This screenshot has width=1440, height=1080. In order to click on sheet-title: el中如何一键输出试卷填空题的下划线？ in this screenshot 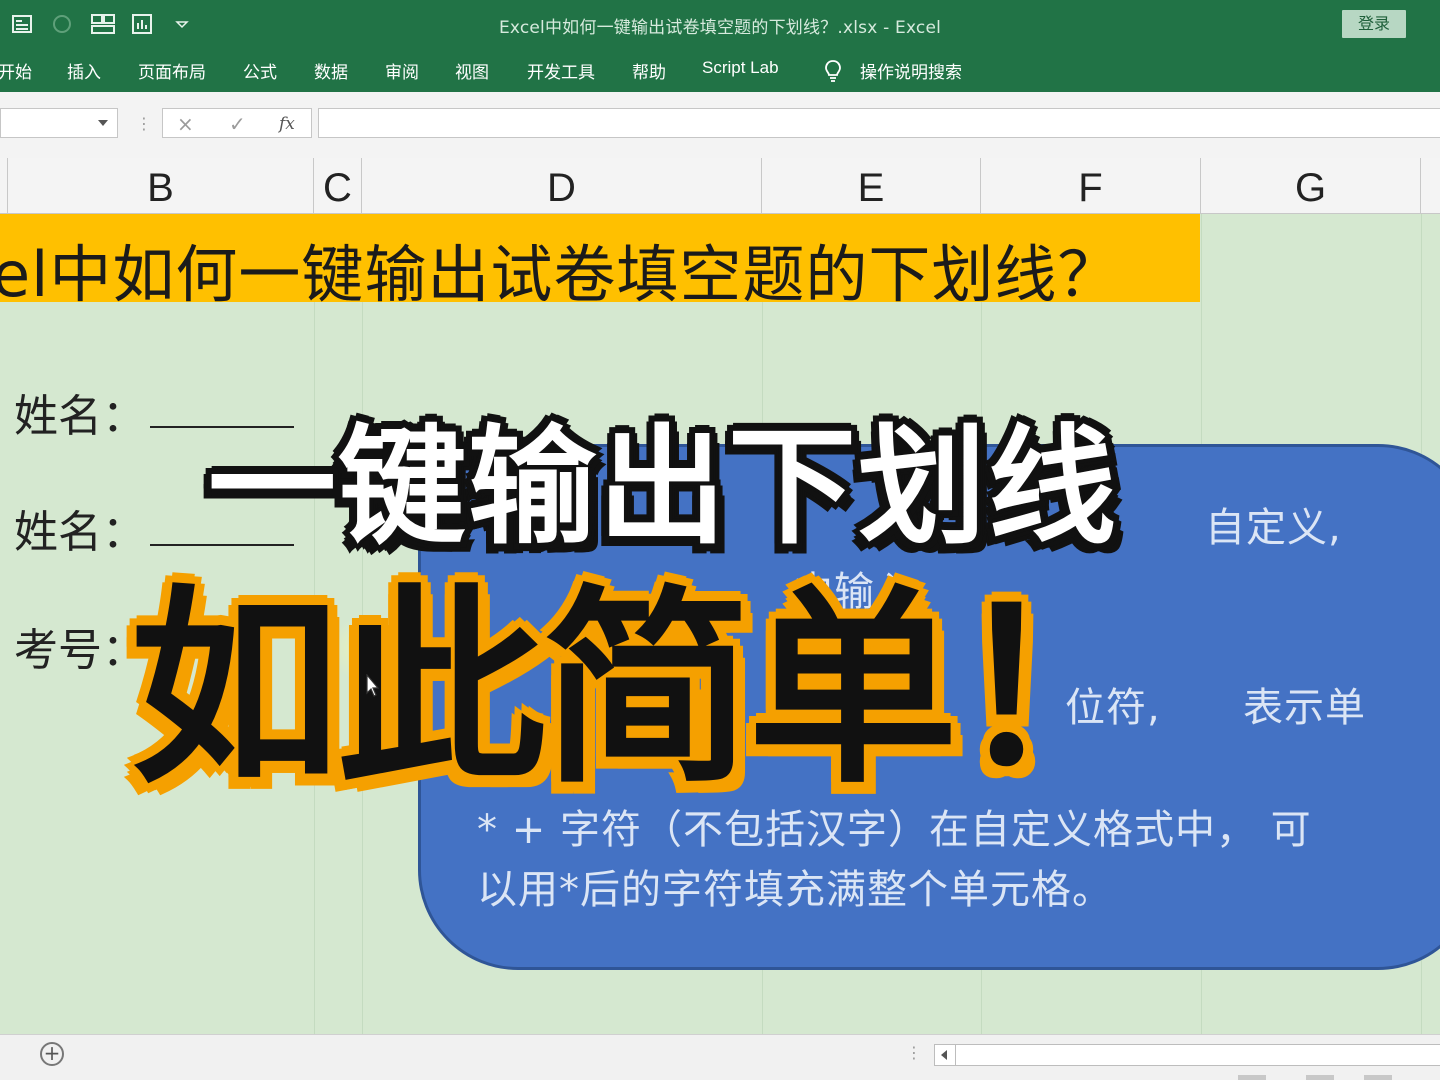, I will do `click(560, 274)`.